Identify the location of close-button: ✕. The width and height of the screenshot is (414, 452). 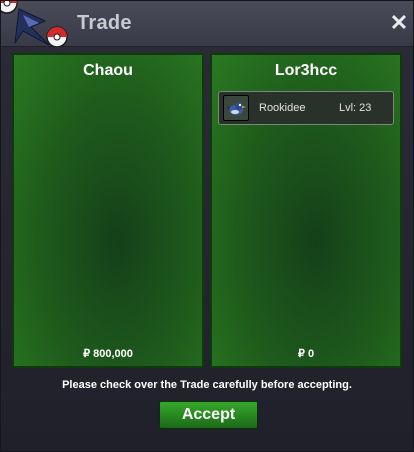
(399, 22).